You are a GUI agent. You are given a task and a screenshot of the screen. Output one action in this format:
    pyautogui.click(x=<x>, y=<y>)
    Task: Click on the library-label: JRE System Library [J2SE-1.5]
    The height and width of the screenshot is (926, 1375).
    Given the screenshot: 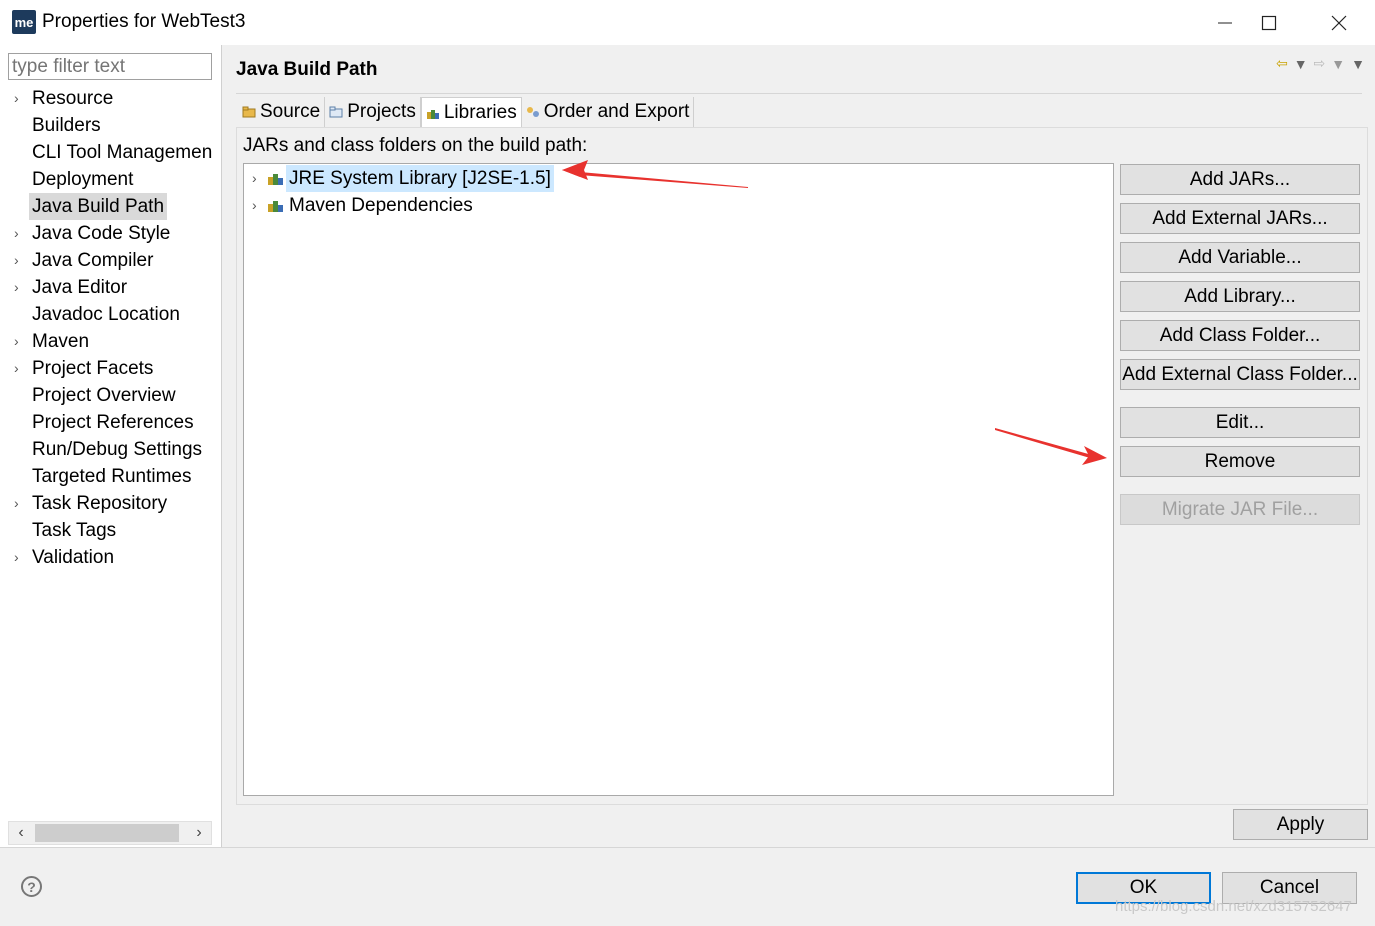 What is the action you would take?
    pyautogui.click(x=420, y=178)
    